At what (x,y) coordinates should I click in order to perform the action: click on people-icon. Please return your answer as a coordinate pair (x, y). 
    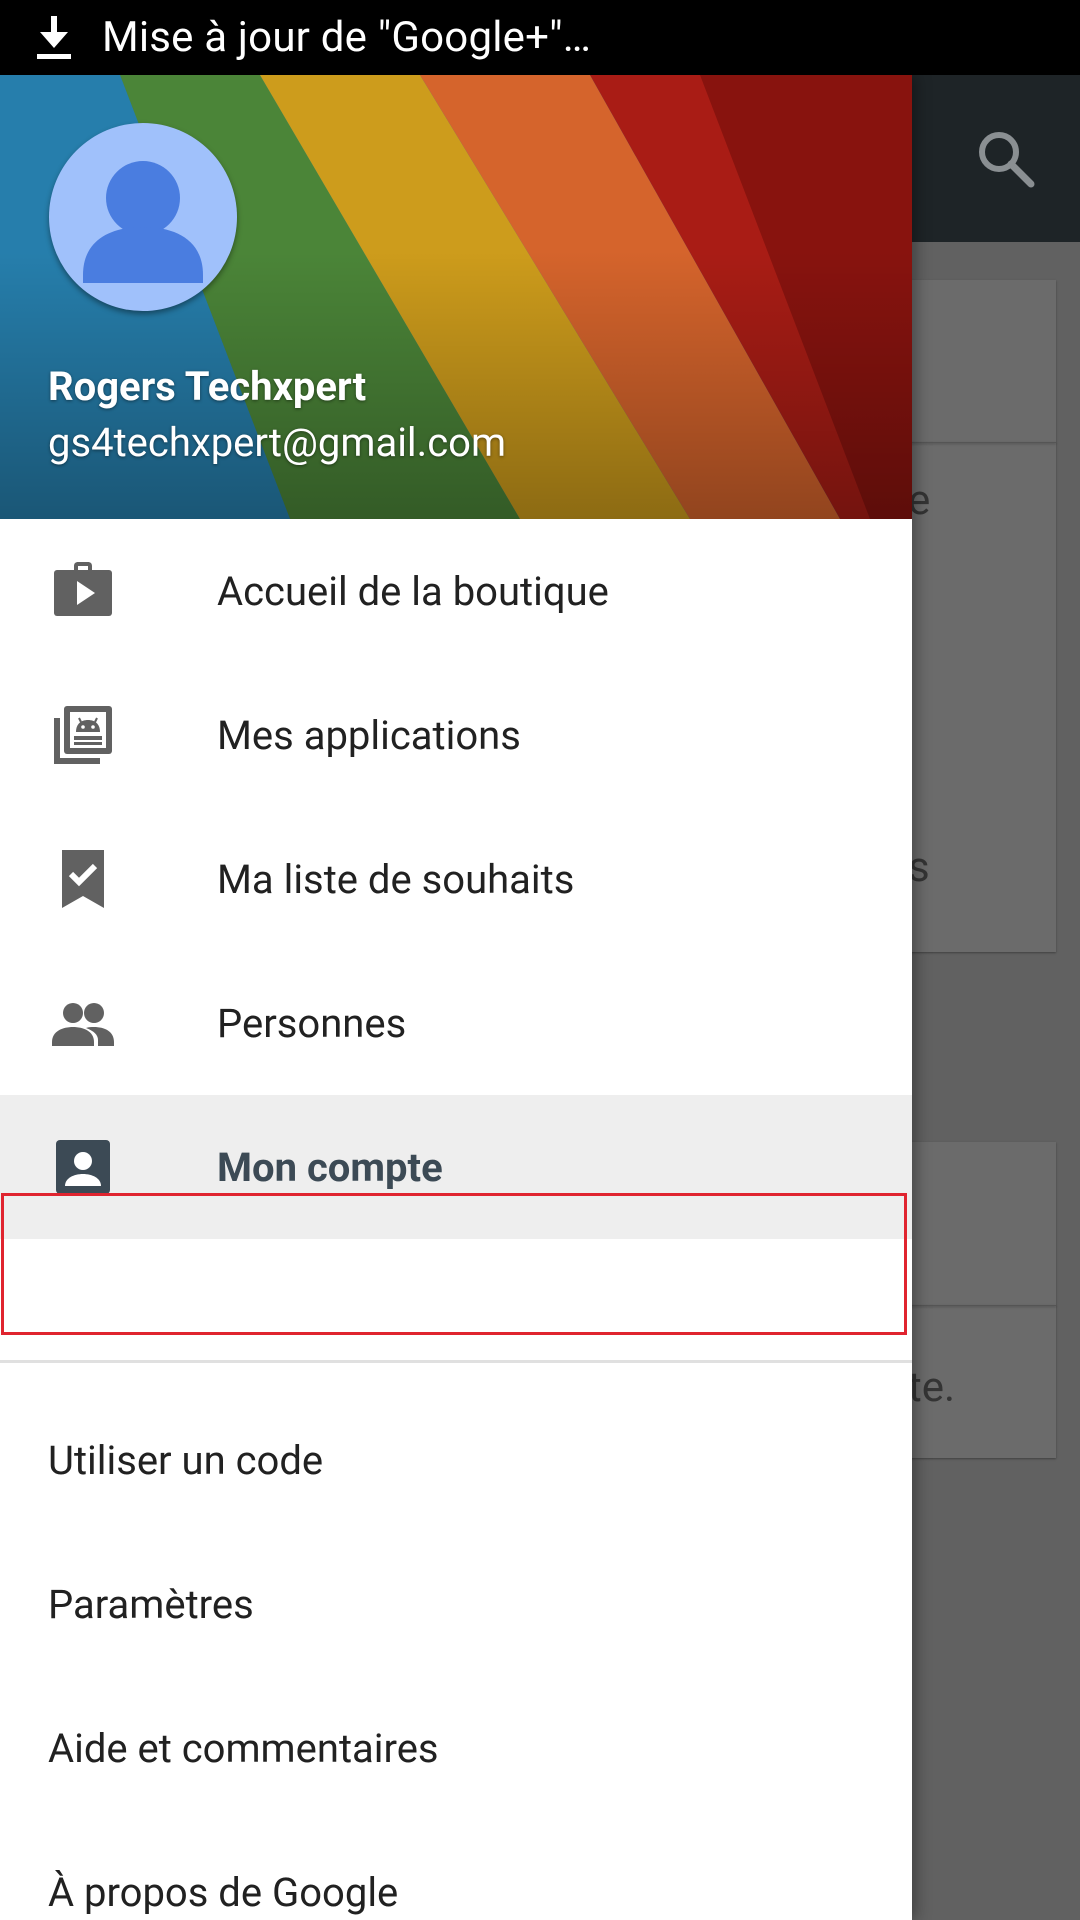
    Looking at the image, I should click on (83, 1024).